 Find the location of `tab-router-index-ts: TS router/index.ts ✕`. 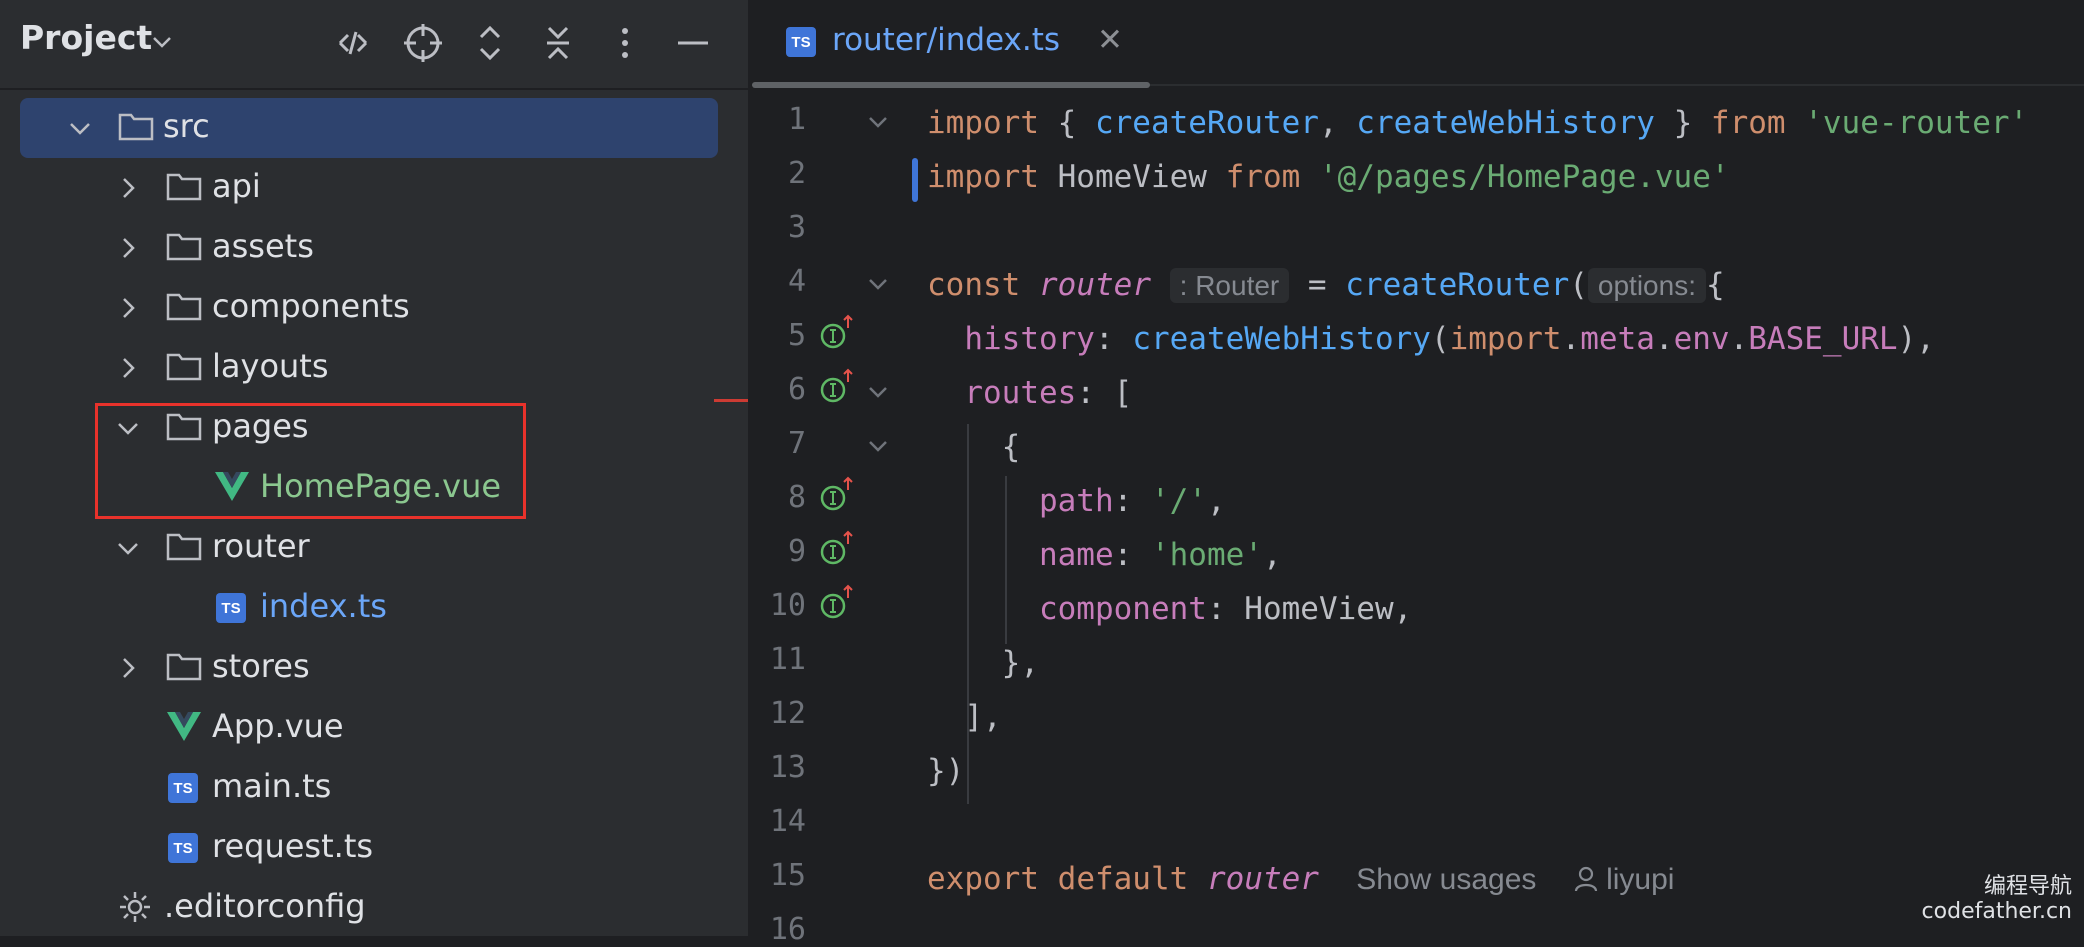

tab-router-index-ts: TS router/index.ts ✕ is located at coordinates (952, 42).